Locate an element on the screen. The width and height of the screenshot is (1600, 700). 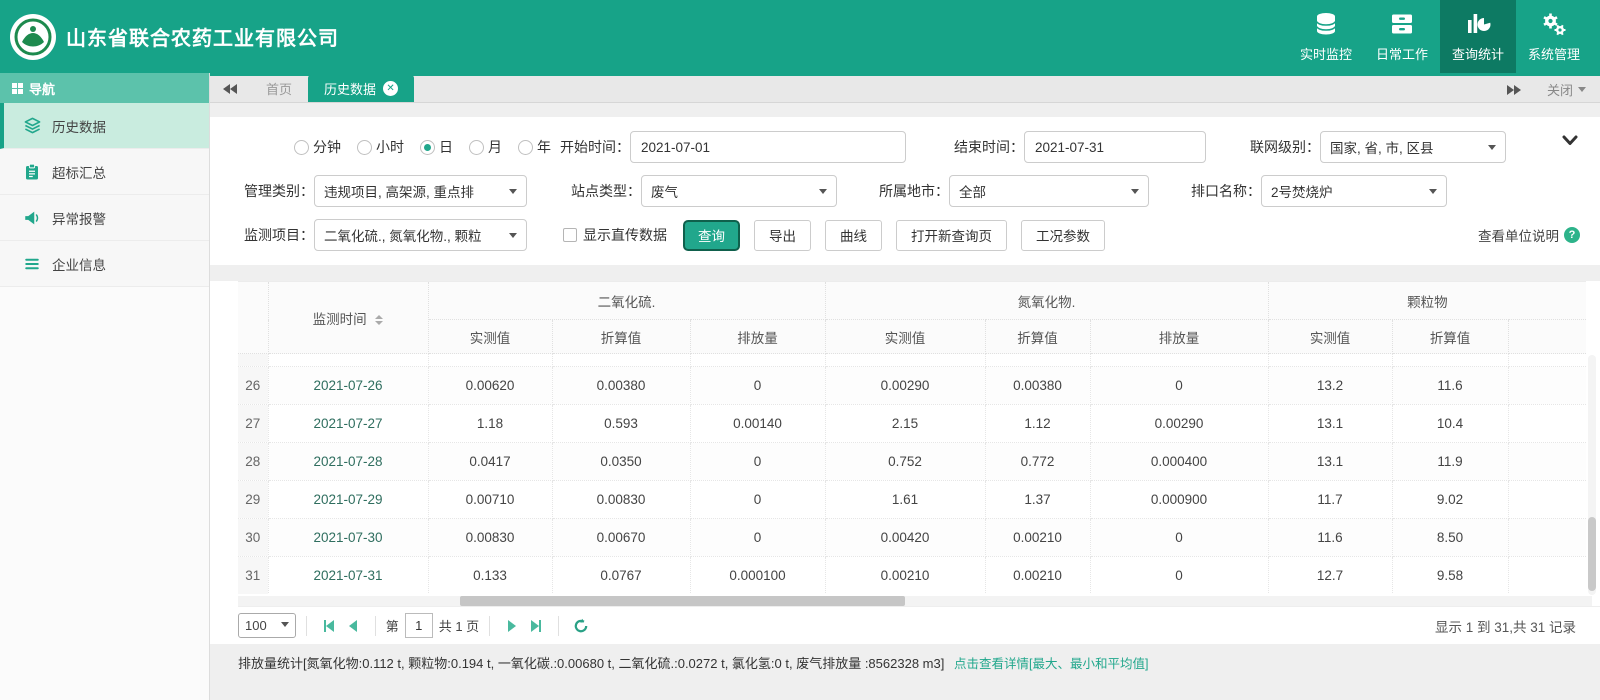
group-header-nox: 氮氧化物. is located at coordinates (1047, 300).